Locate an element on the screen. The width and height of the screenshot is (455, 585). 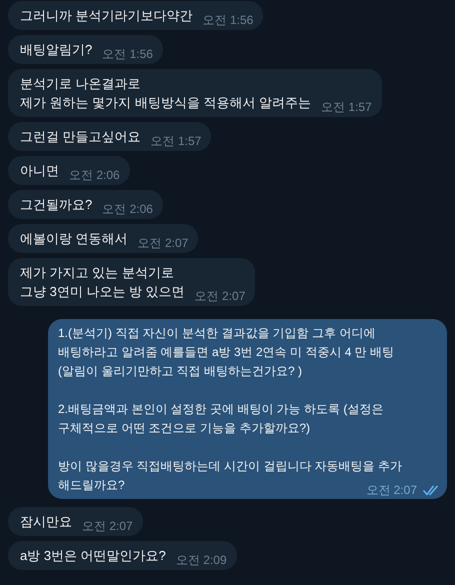
message-time: 오전 2:09 is located at coordinates (201, 560).